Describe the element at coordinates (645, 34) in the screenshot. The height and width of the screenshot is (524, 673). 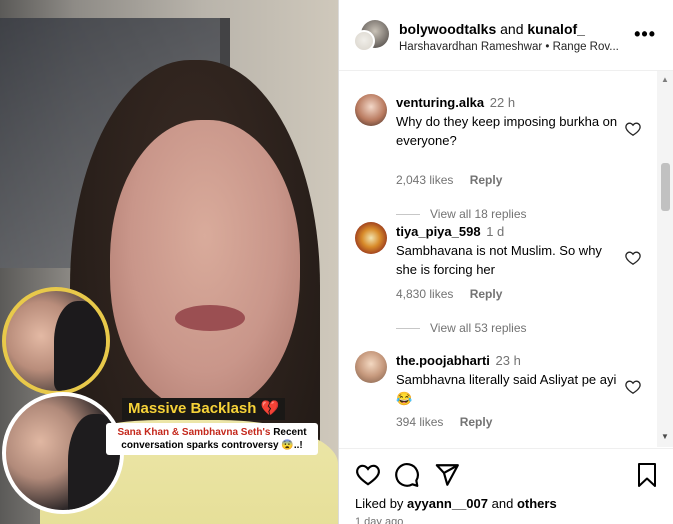
I see `more-options-icon: •••` at that location.